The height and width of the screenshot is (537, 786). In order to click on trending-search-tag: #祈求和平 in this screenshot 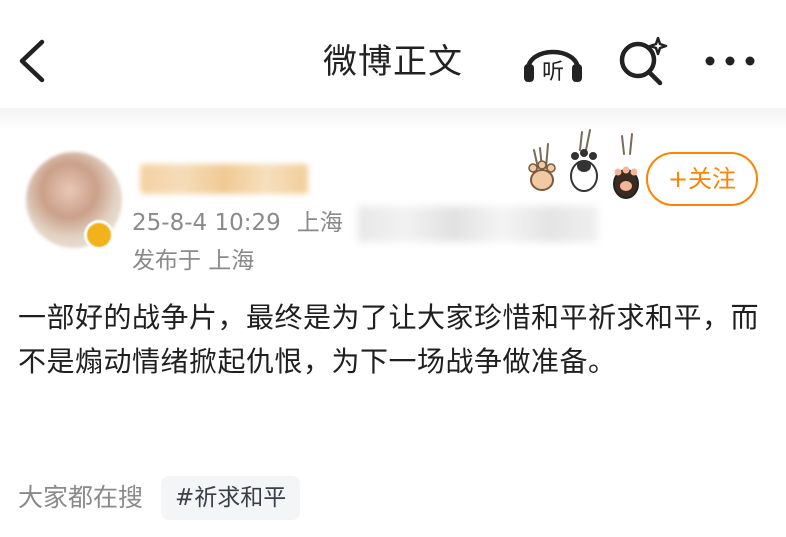, I will do `click(231, 498)`.